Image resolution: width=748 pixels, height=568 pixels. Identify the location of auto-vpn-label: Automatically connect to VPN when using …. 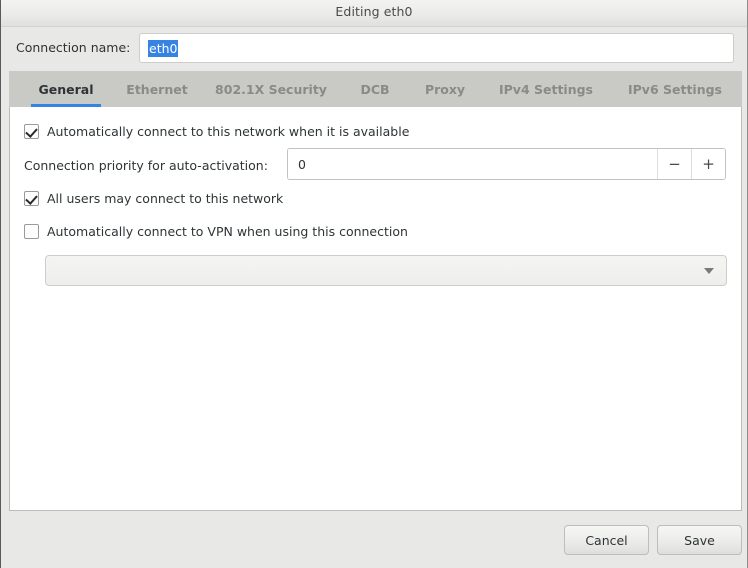
(227, 231).